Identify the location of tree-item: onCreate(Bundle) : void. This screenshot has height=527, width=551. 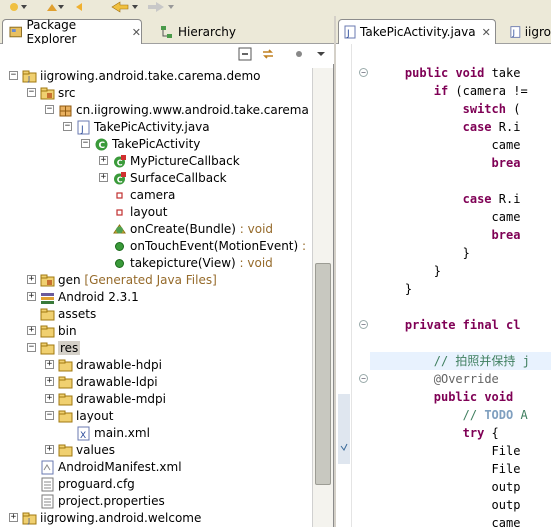
(156, 229).